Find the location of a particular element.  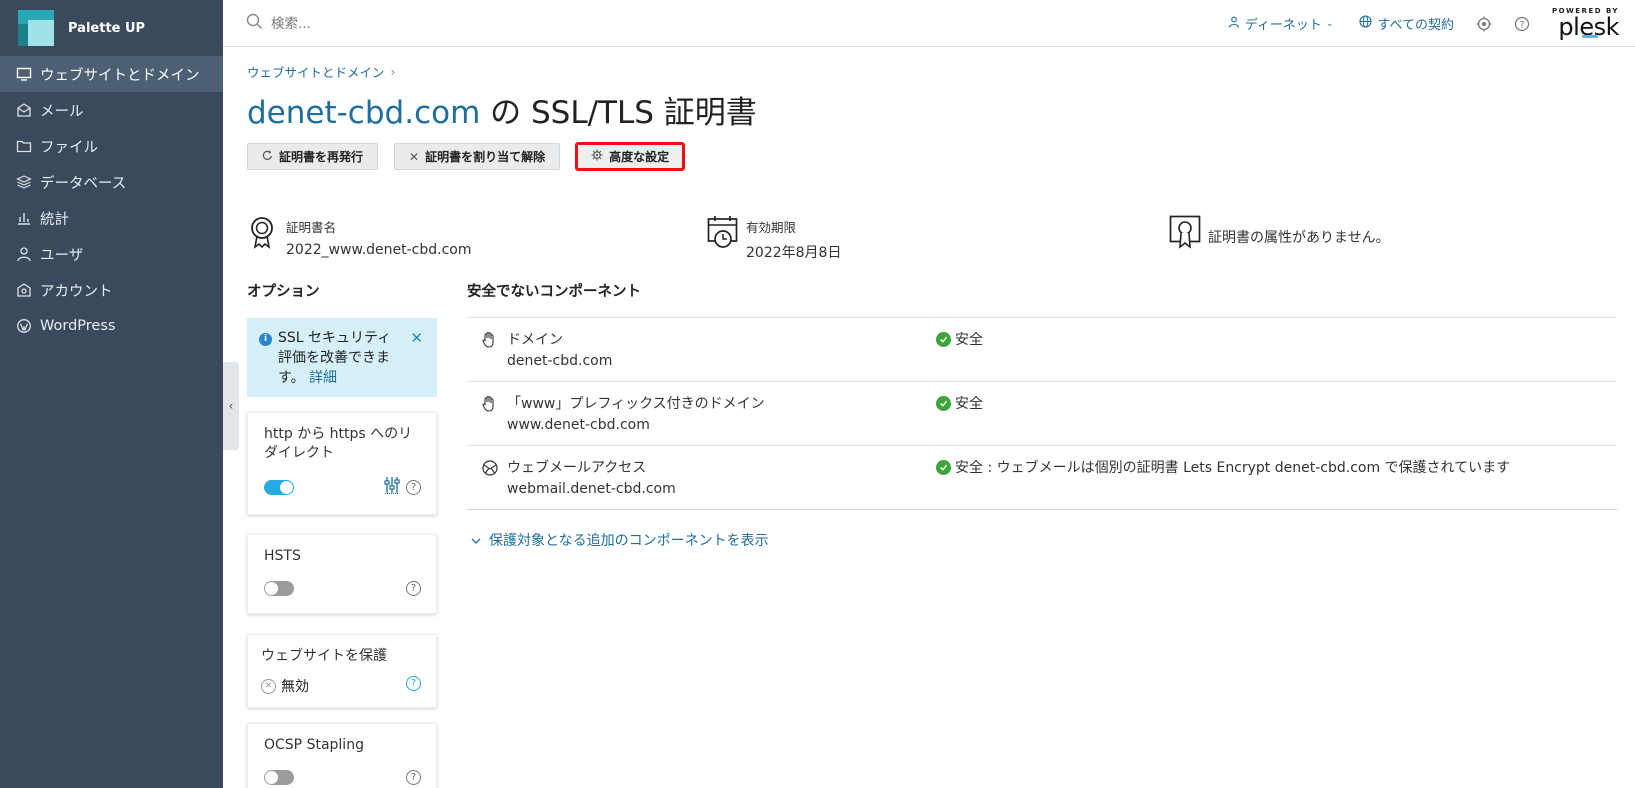

unassign-label: 証明書を割り当て解除 is located at coordinates (485, 157).